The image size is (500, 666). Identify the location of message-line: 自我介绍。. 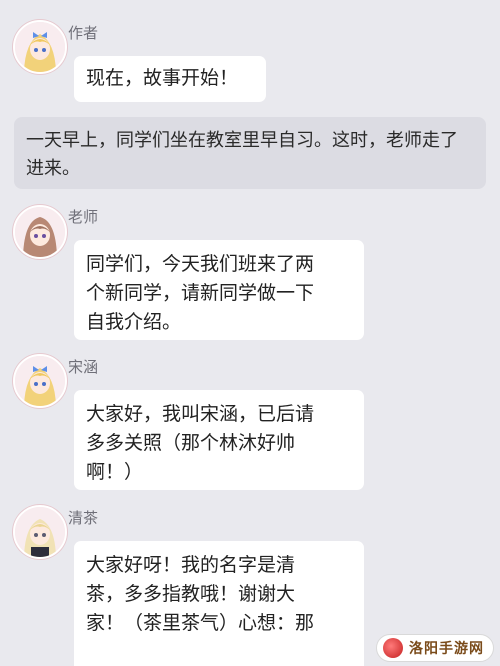
(134, 322).